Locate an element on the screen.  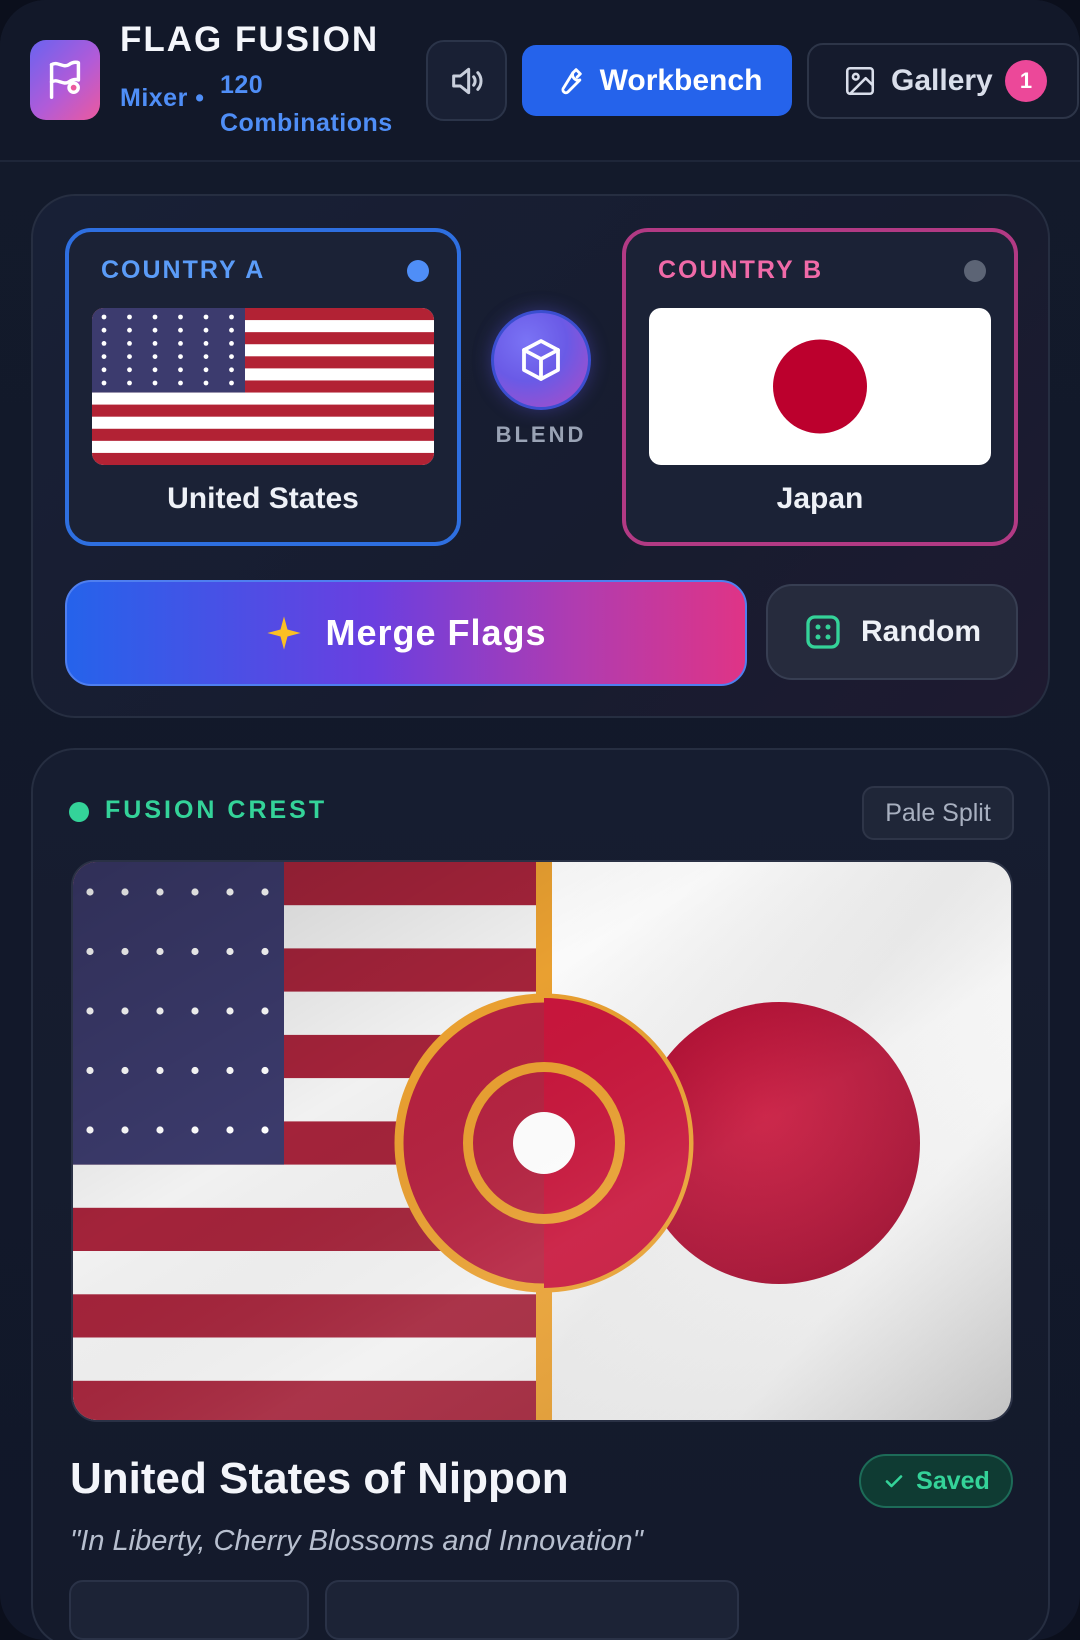
mode-label: Mixer • is located at coordinates (162, 98).